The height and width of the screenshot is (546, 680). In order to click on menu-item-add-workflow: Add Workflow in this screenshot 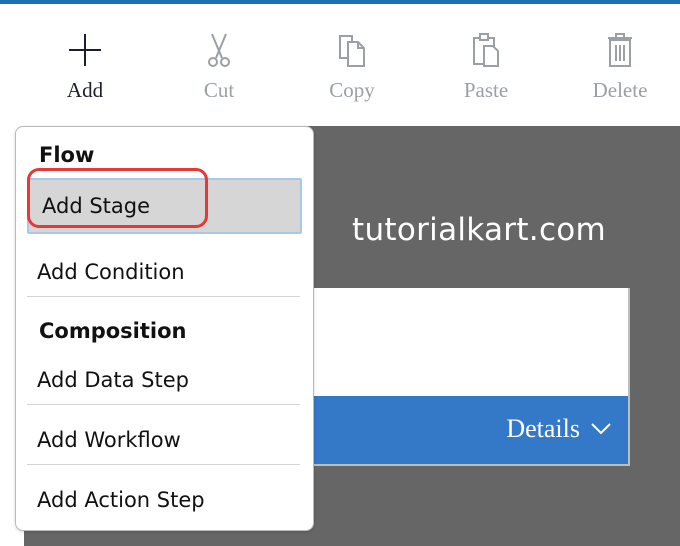, I will do `click(163, 440)`.